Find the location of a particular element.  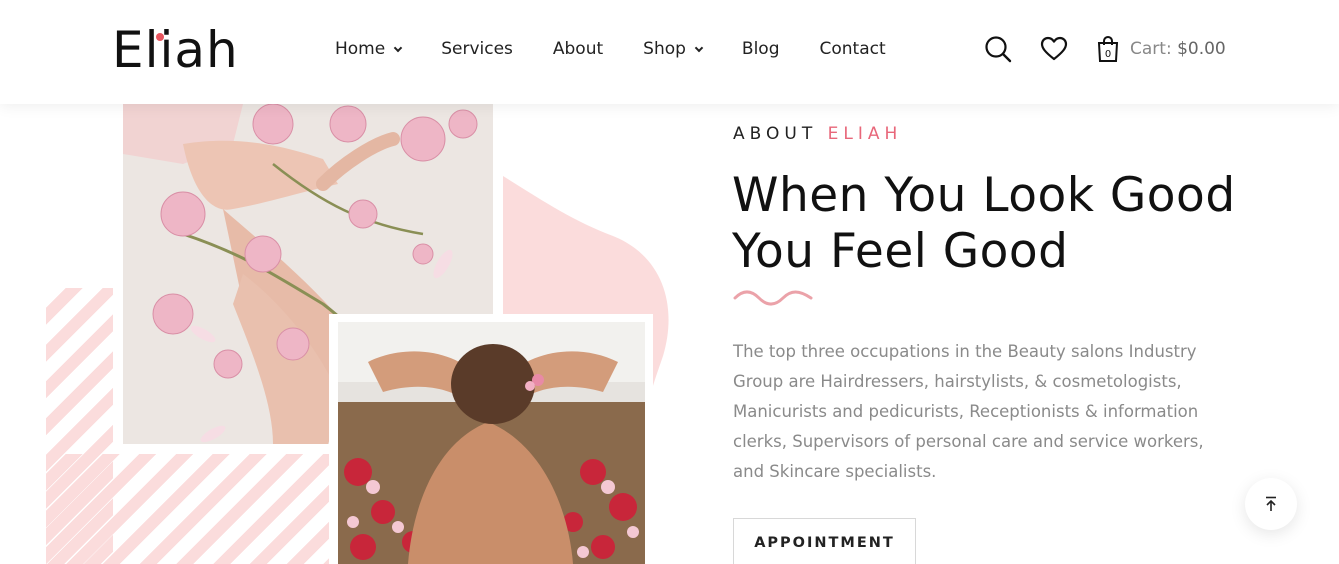

decorative-stripes is located at coordinates (187, 509).